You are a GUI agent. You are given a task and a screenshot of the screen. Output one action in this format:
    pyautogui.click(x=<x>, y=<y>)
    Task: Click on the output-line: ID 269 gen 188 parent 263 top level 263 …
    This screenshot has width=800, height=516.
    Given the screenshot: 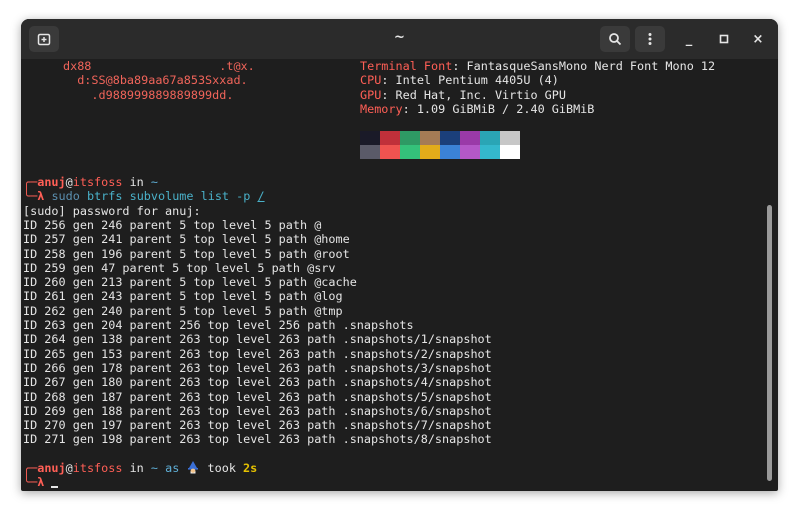 What is the action you would take?
    pyautogui.click(x=257, y=410)
    